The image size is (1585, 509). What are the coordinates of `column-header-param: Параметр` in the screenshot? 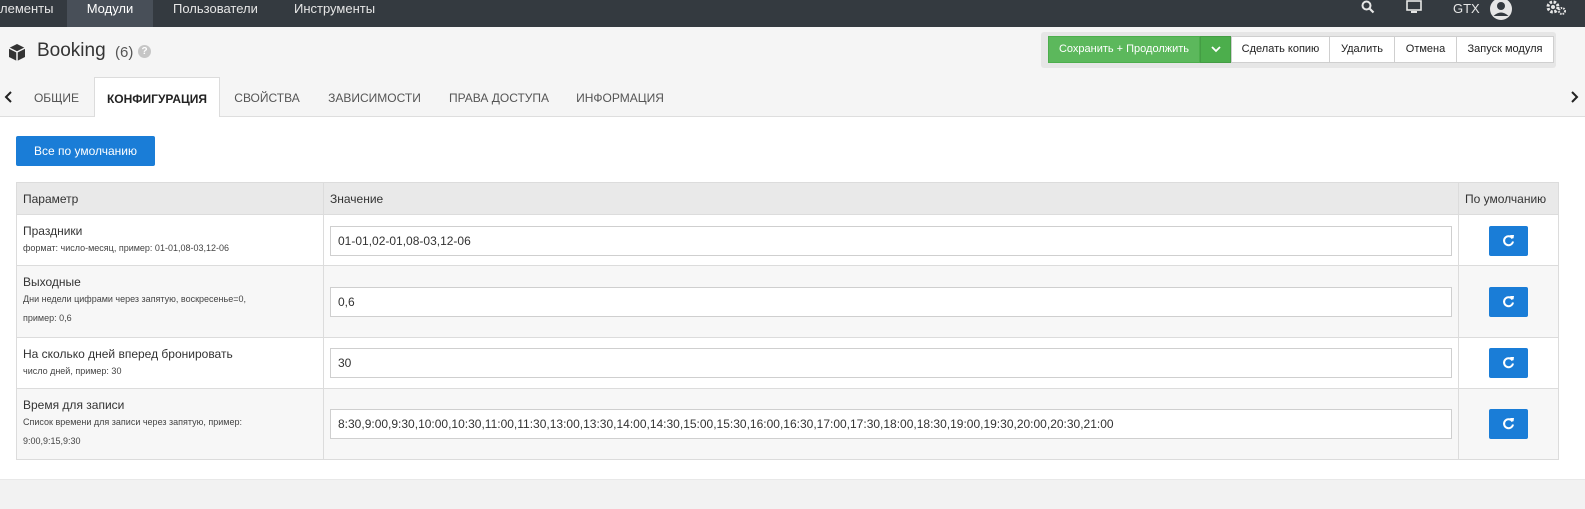 It's located at (170, 199).